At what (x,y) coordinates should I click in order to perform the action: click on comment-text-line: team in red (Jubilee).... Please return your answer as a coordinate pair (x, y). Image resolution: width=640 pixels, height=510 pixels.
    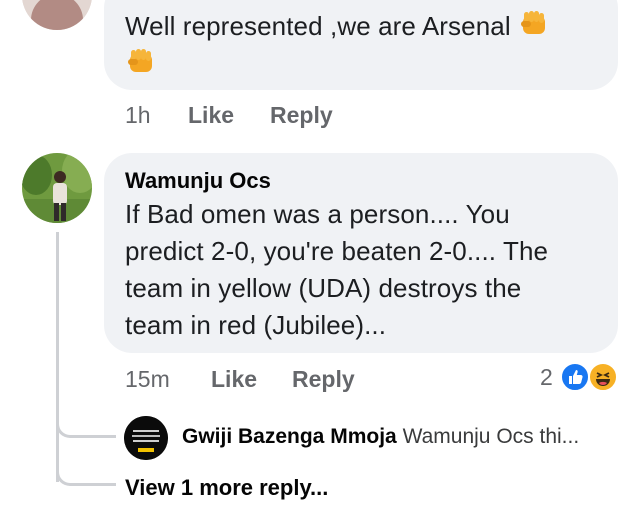
    Looking at the image, I should click on (256, 325).